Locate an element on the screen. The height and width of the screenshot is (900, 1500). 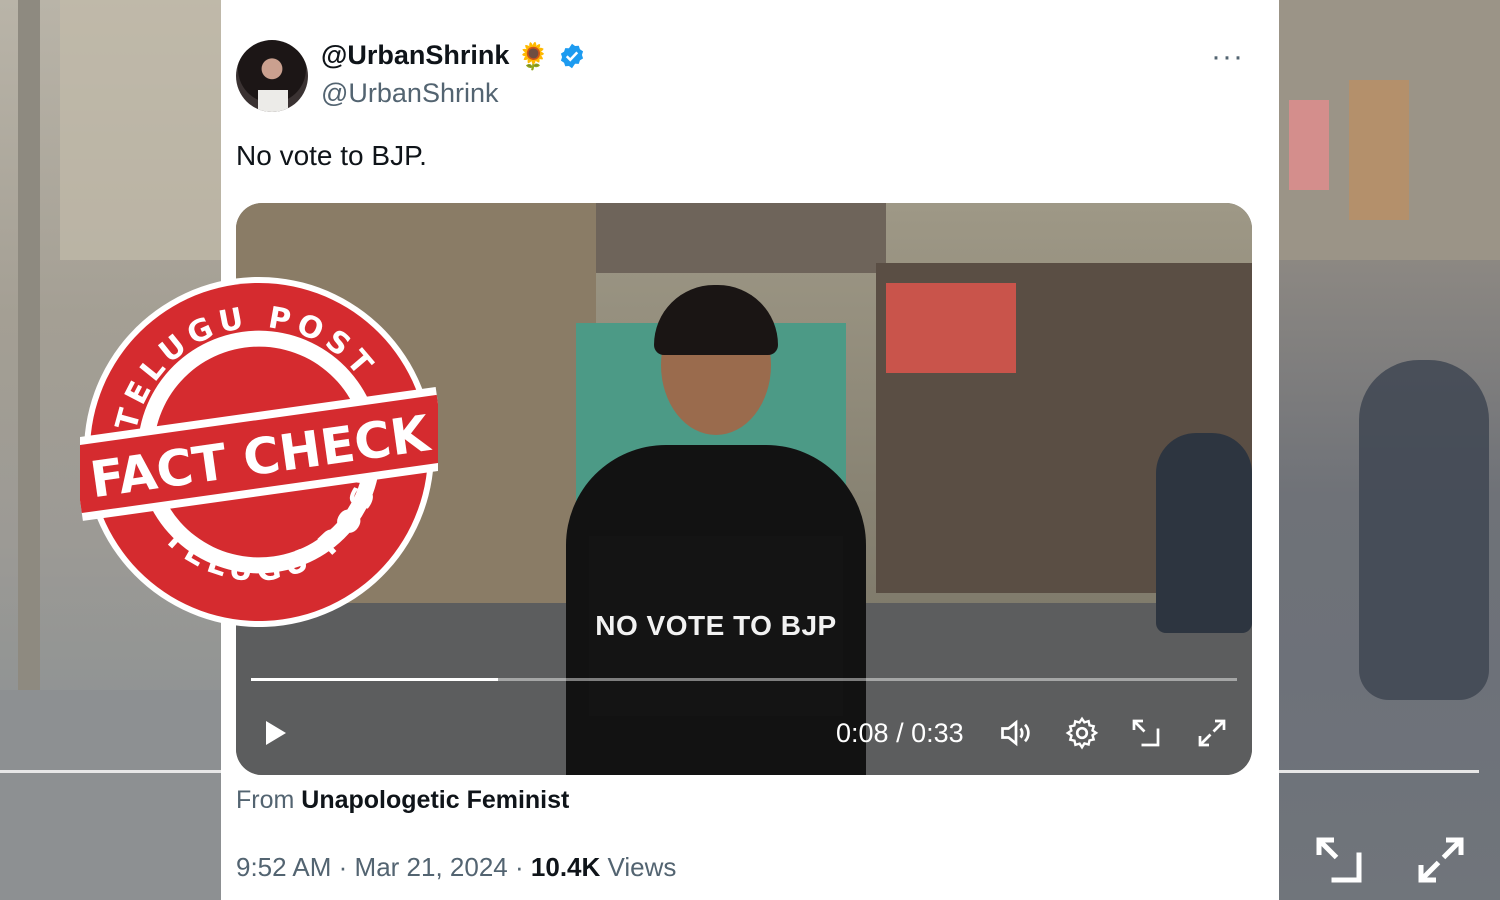
picture-in-picture-icon is located at coordinates (1146, 733).